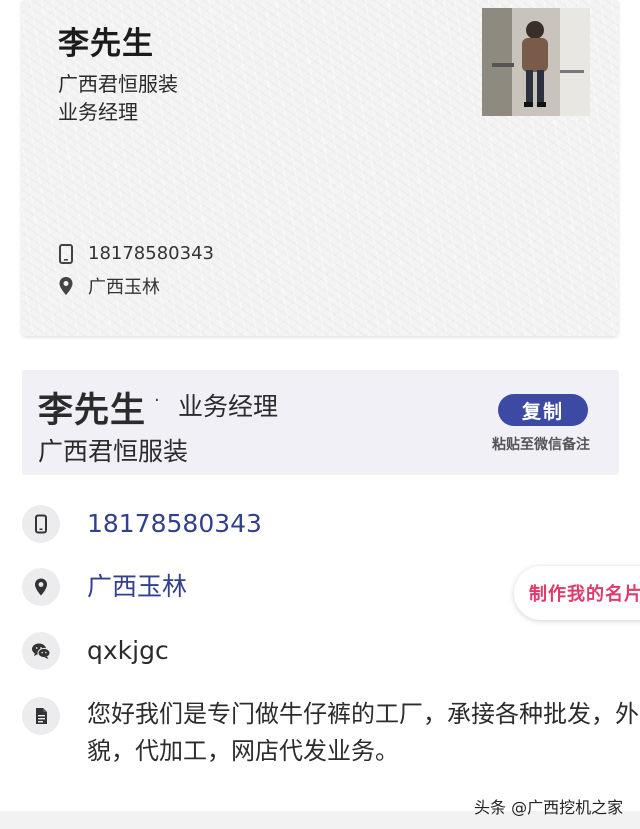 Image resolution: width=640 pixels, height=829 pixels. Describe the element at coordinates (128, 650) in the screenshot. I see `wechat-id: qxkjgc` at that location.